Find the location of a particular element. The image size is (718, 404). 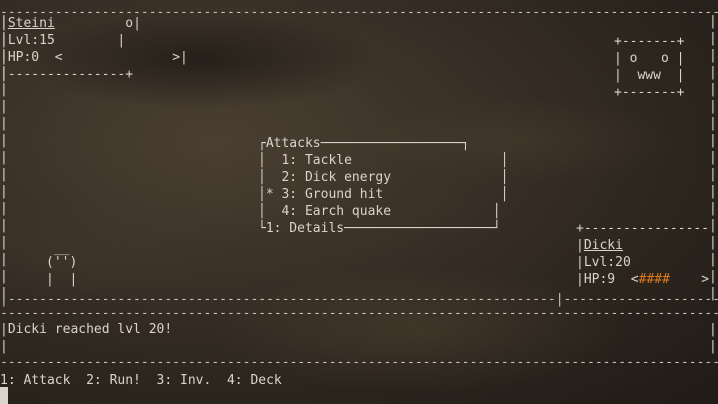

player-box-bottom: |---------------+ is located at coordinates (67, 74).